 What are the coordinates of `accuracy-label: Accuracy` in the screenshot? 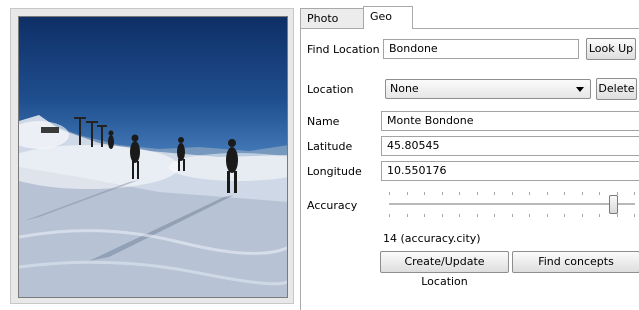 It's located at (332, 205).